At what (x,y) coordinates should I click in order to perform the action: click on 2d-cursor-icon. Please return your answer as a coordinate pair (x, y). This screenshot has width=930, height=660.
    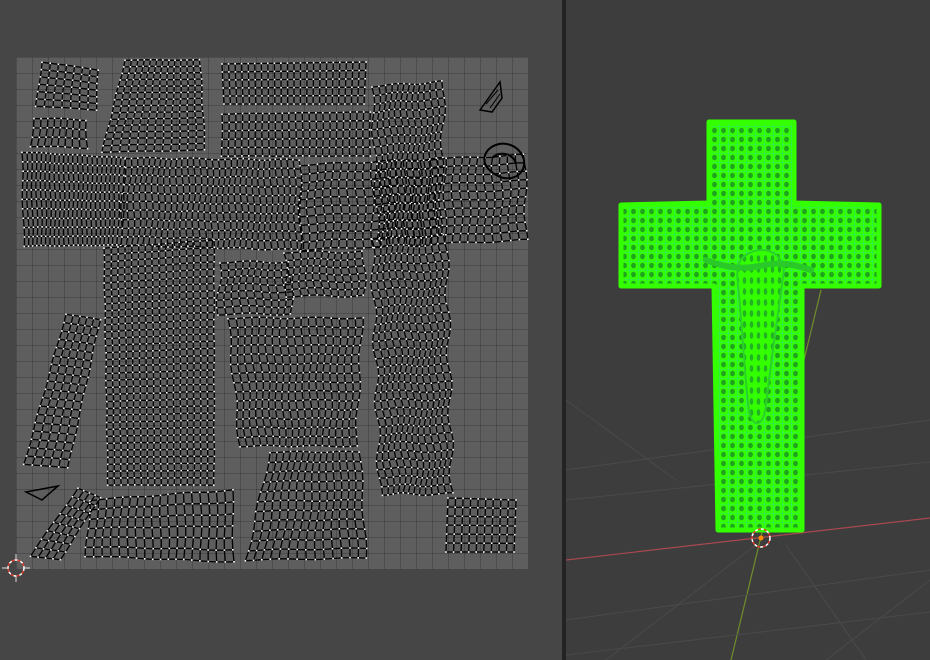
    Looking at the image, I should click on (16, 568).